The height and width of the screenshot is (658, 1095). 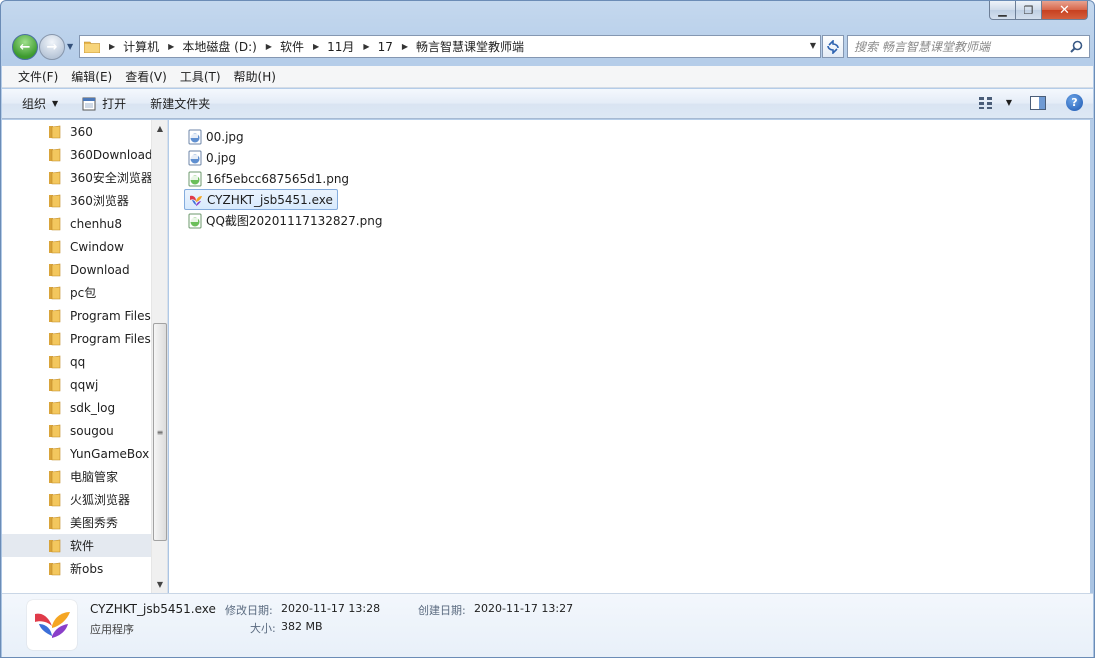 I want to click on navigation-scrollbar: ▲ ≡ ▼, so click(x=159, y=356).